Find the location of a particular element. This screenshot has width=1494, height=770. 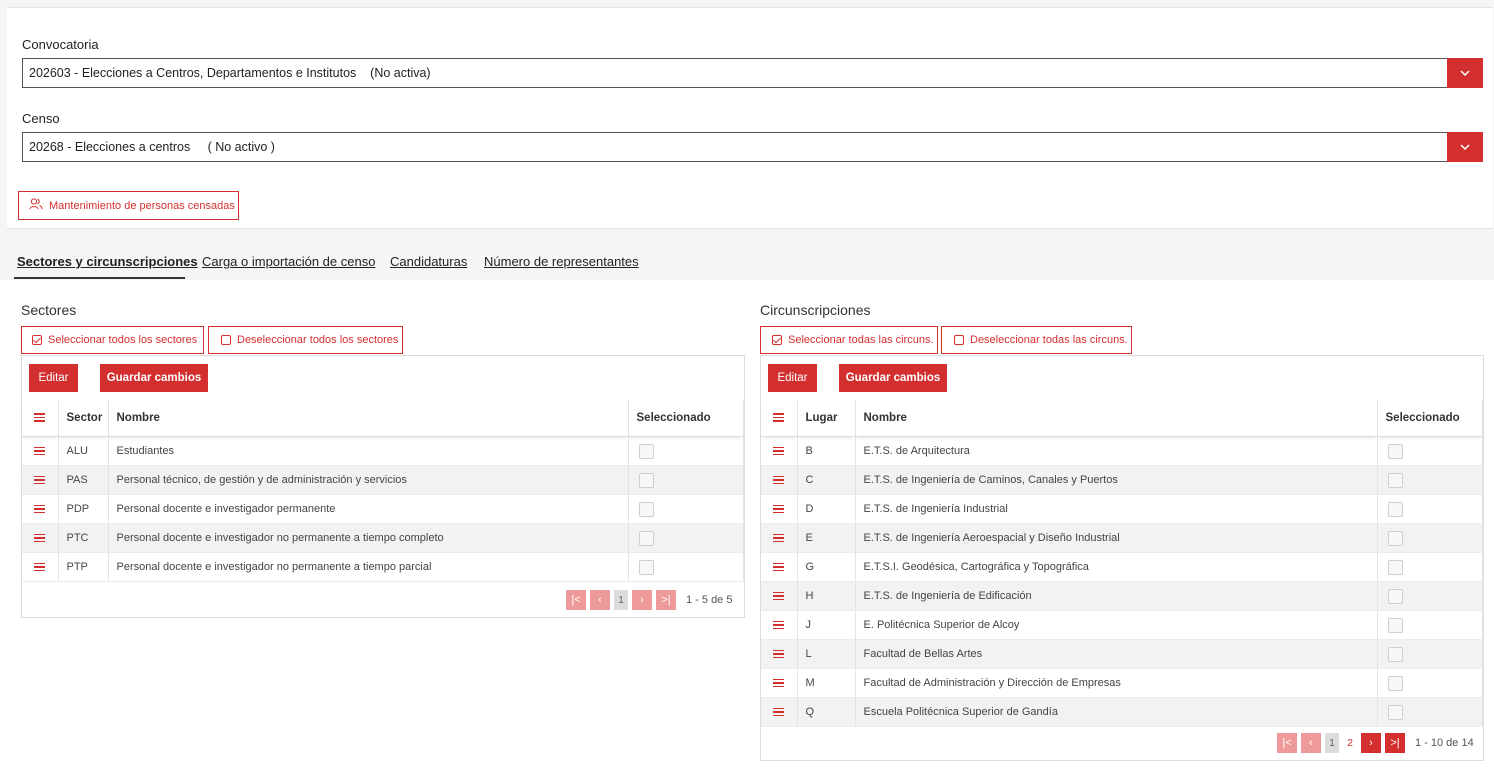

select-all-sectores-button: Seleccionar todos los sectores is located at coordinates (112, 340).